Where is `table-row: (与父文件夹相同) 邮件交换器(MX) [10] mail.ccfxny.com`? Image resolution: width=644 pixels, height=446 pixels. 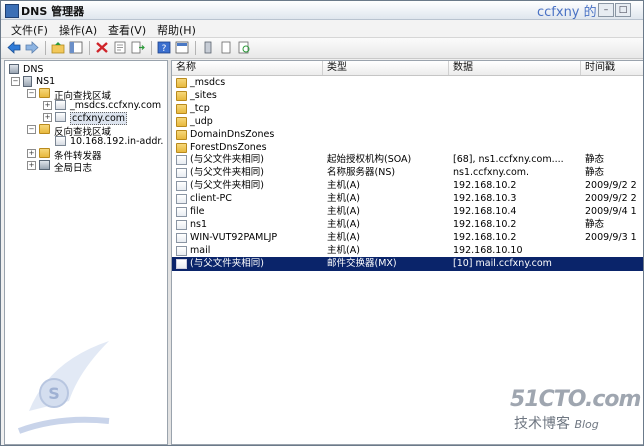
table-row: (与父文件夹相同) 邮件交换器(MX) [10] mail.ccfxny.com is located at coordinates (407, 263).